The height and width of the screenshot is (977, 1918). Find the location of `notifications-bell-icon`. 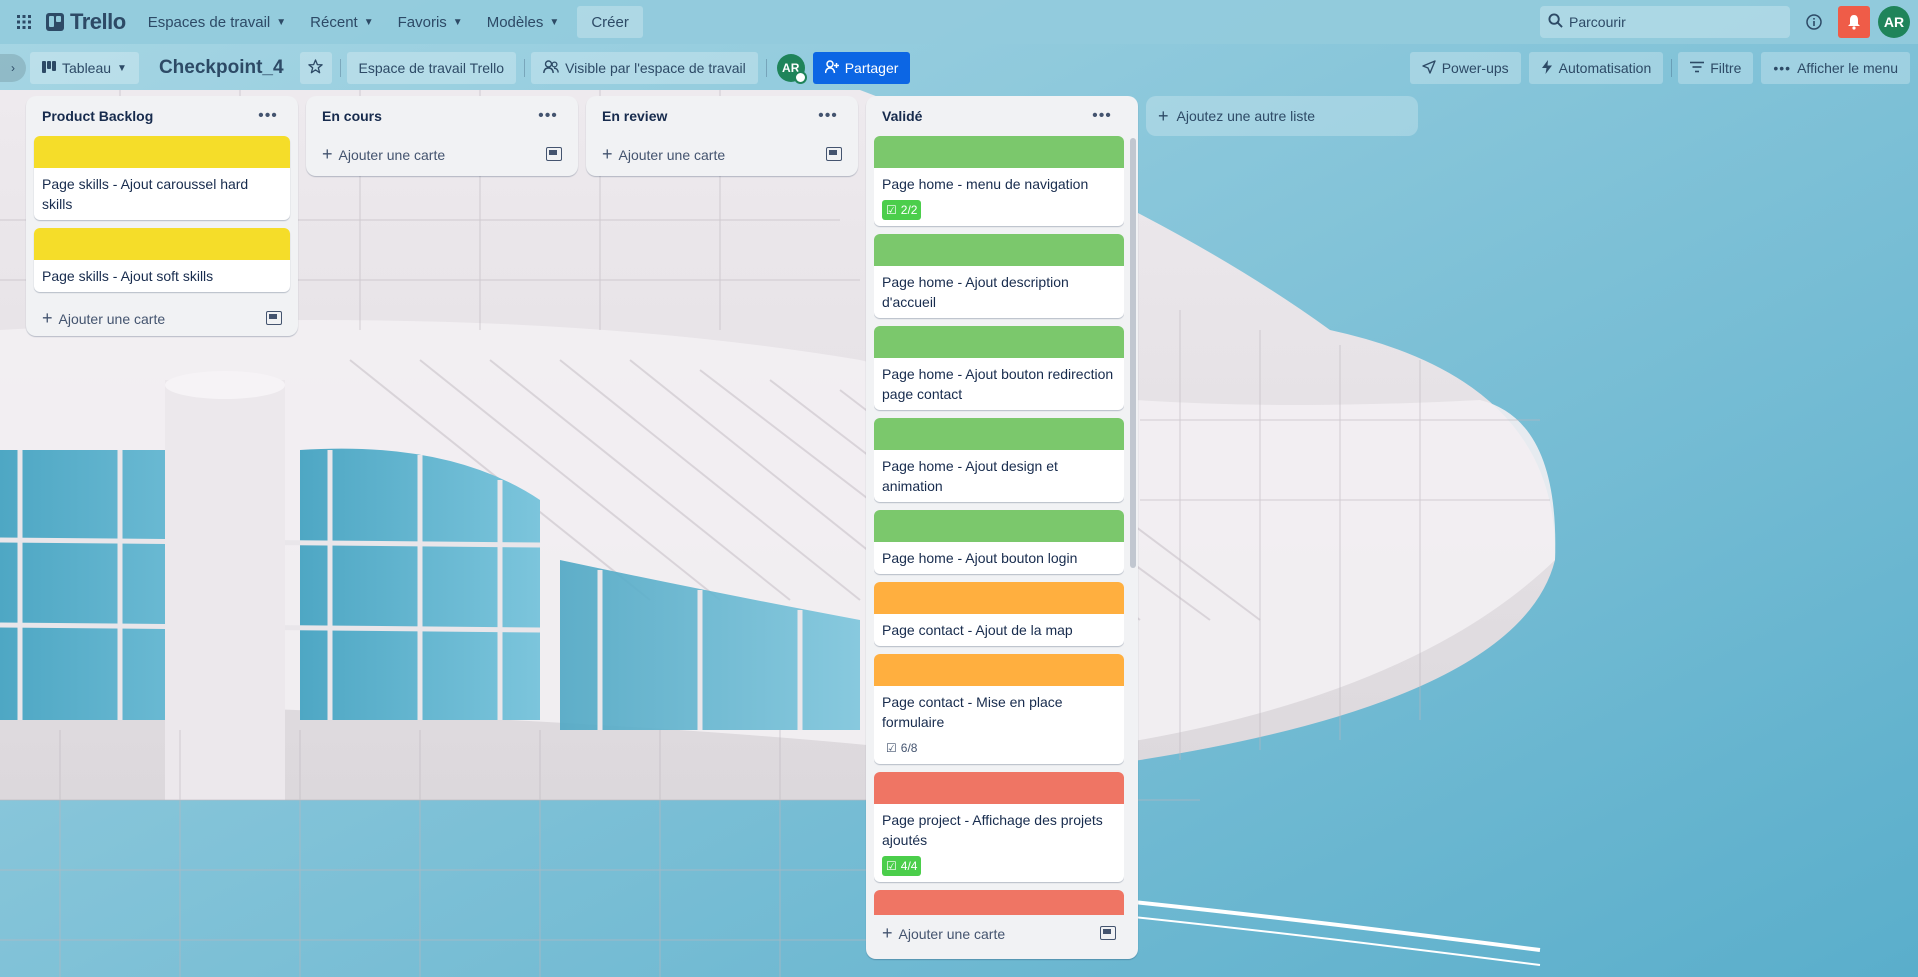

notifications-bell-icon is located at coordinates (1854, 22).